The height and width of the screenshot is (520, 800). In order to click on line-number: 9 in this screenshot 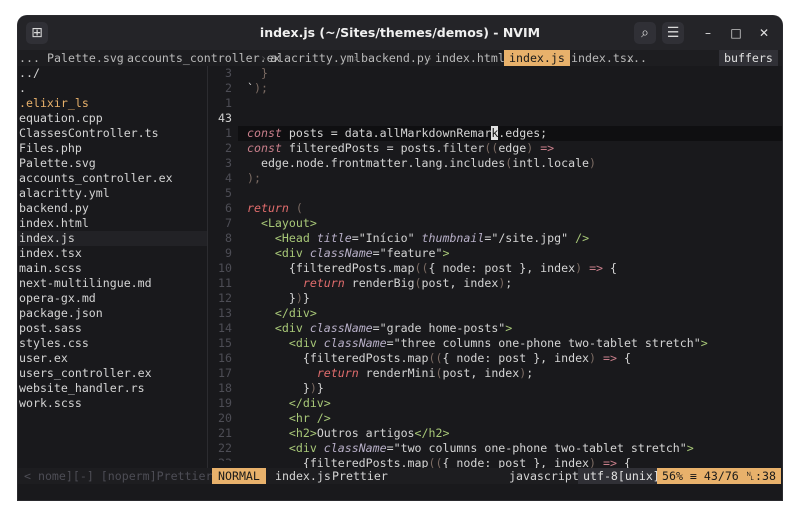, I will do `click(228, 253)`.